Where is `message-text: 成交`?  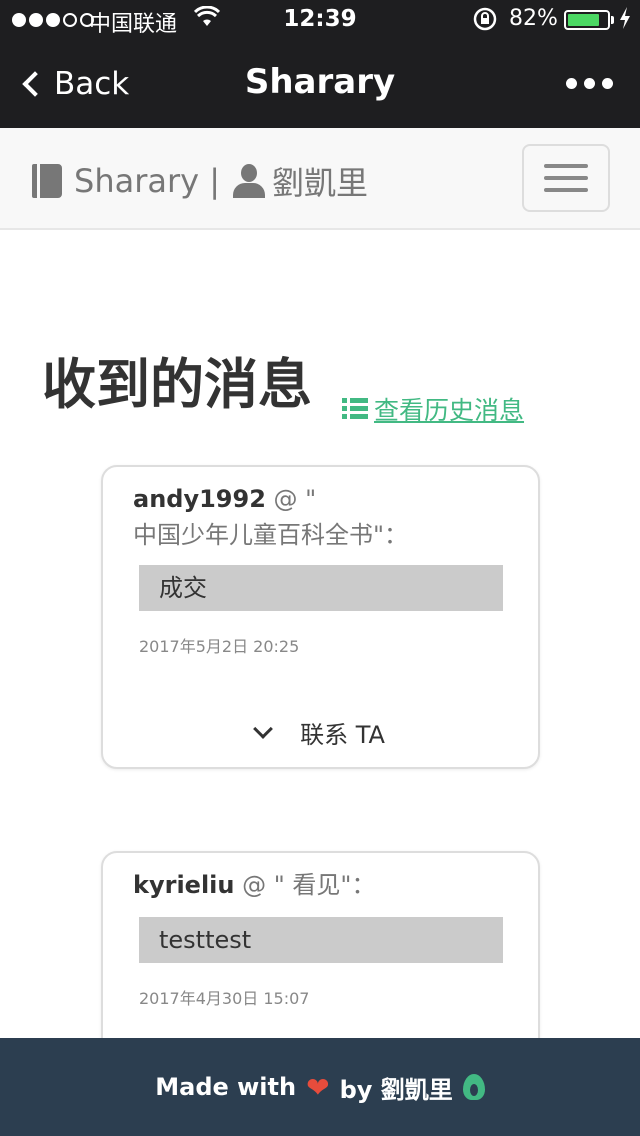 message-text: 成交 is located at coordinates (321, 588).